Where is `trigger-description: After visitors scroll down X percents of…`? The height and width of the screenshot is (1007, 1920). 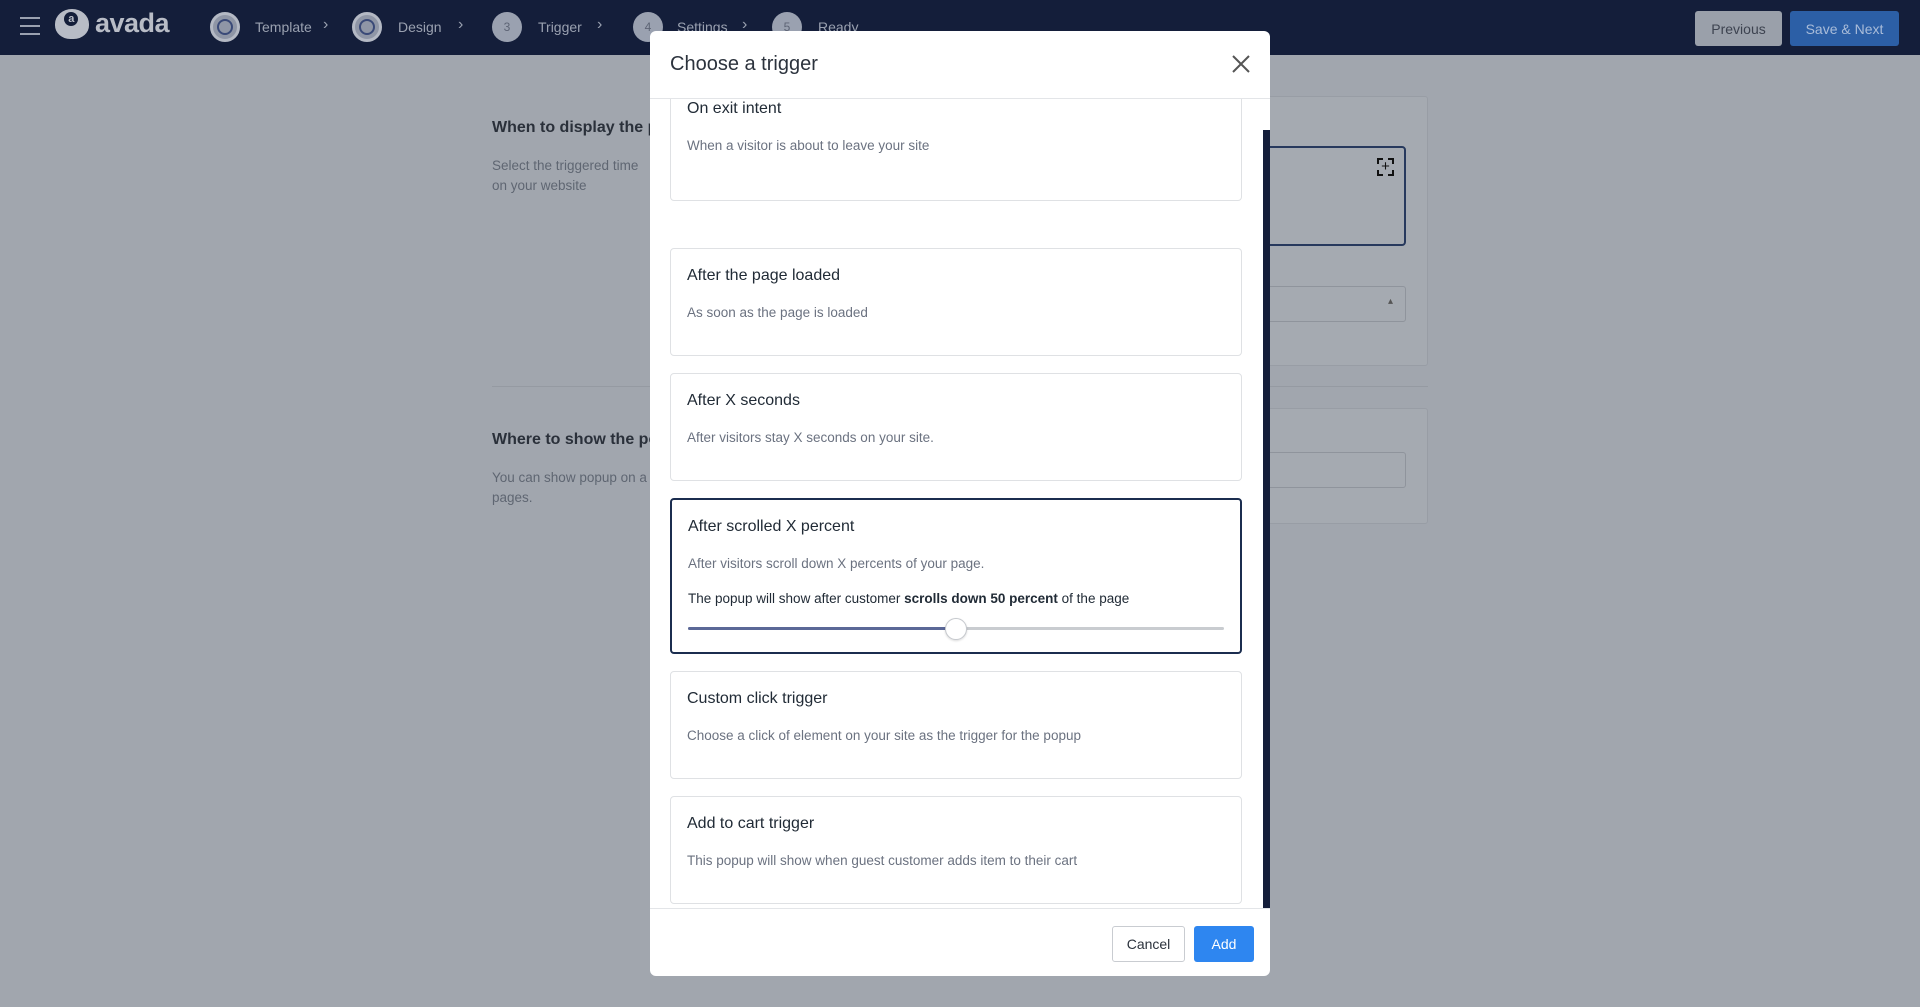
trigger-description: After visitors scroll down X percents of… is located at coordinates (836, 563).